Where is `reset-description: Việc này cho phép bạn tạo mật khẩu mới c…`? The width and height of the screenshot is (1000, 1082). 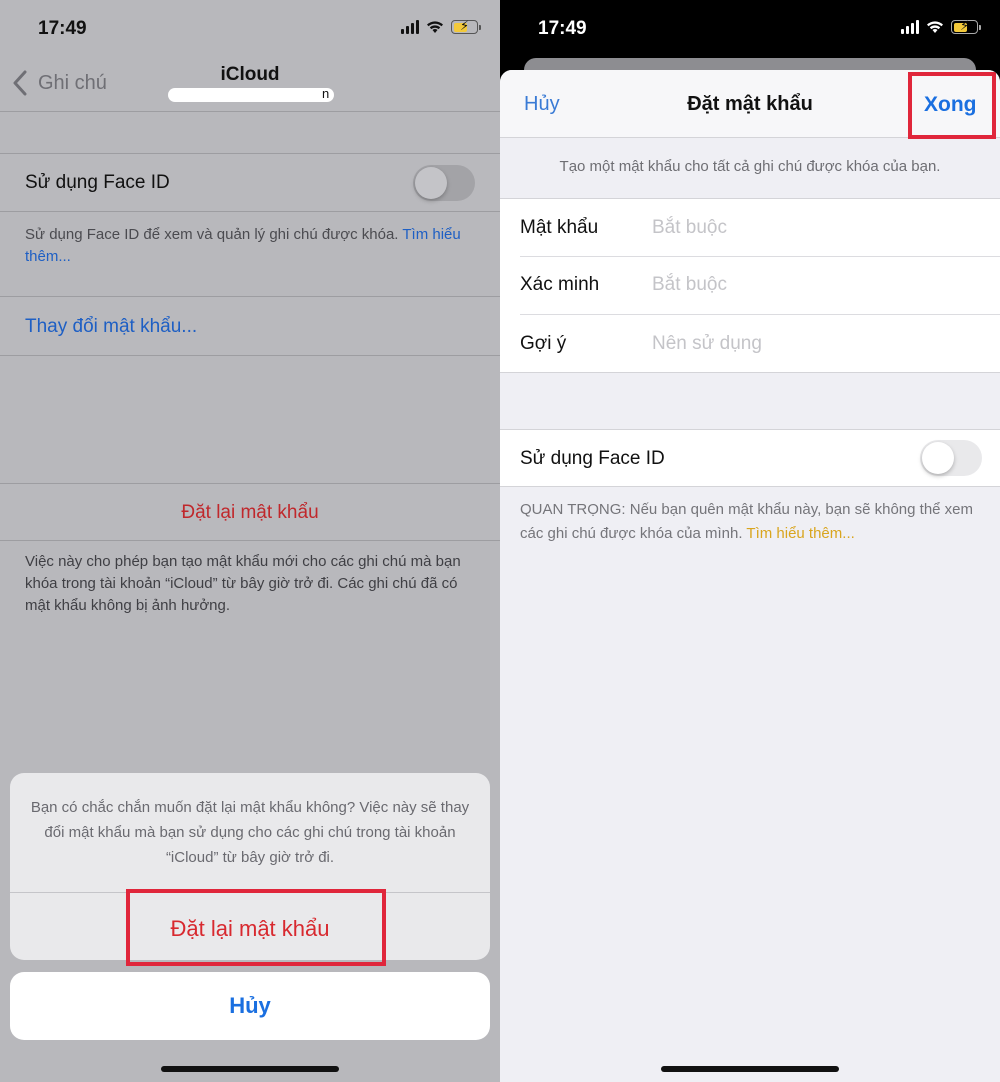 reset-description: Việc này cho phép bạn tạo mật khẩu mới c… is located at coordinates (243, 583).